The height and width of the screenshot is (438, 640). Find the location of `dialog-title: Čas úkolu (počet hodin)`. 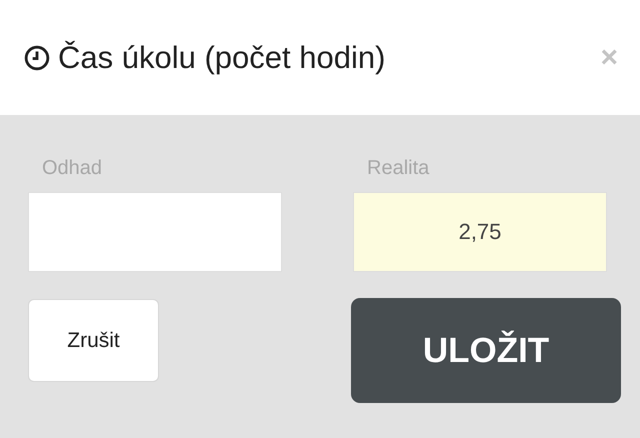

dialog-title: Čas úkolu (počet hodin) is located at coordinates (222, 58).